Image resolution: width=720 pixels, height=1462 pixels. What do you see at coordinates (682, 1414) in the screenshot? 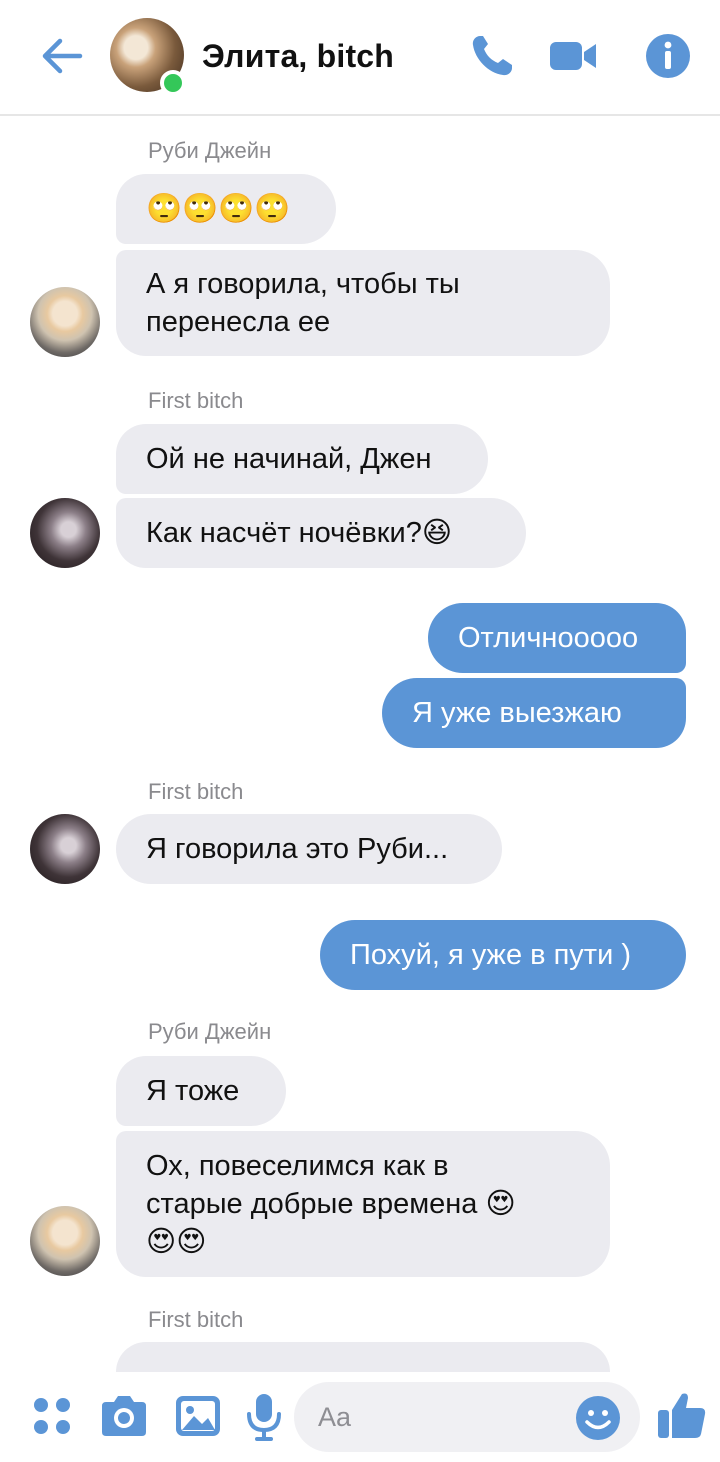
I see `thumbs-up-icon` at bounding box center [682, 1414].